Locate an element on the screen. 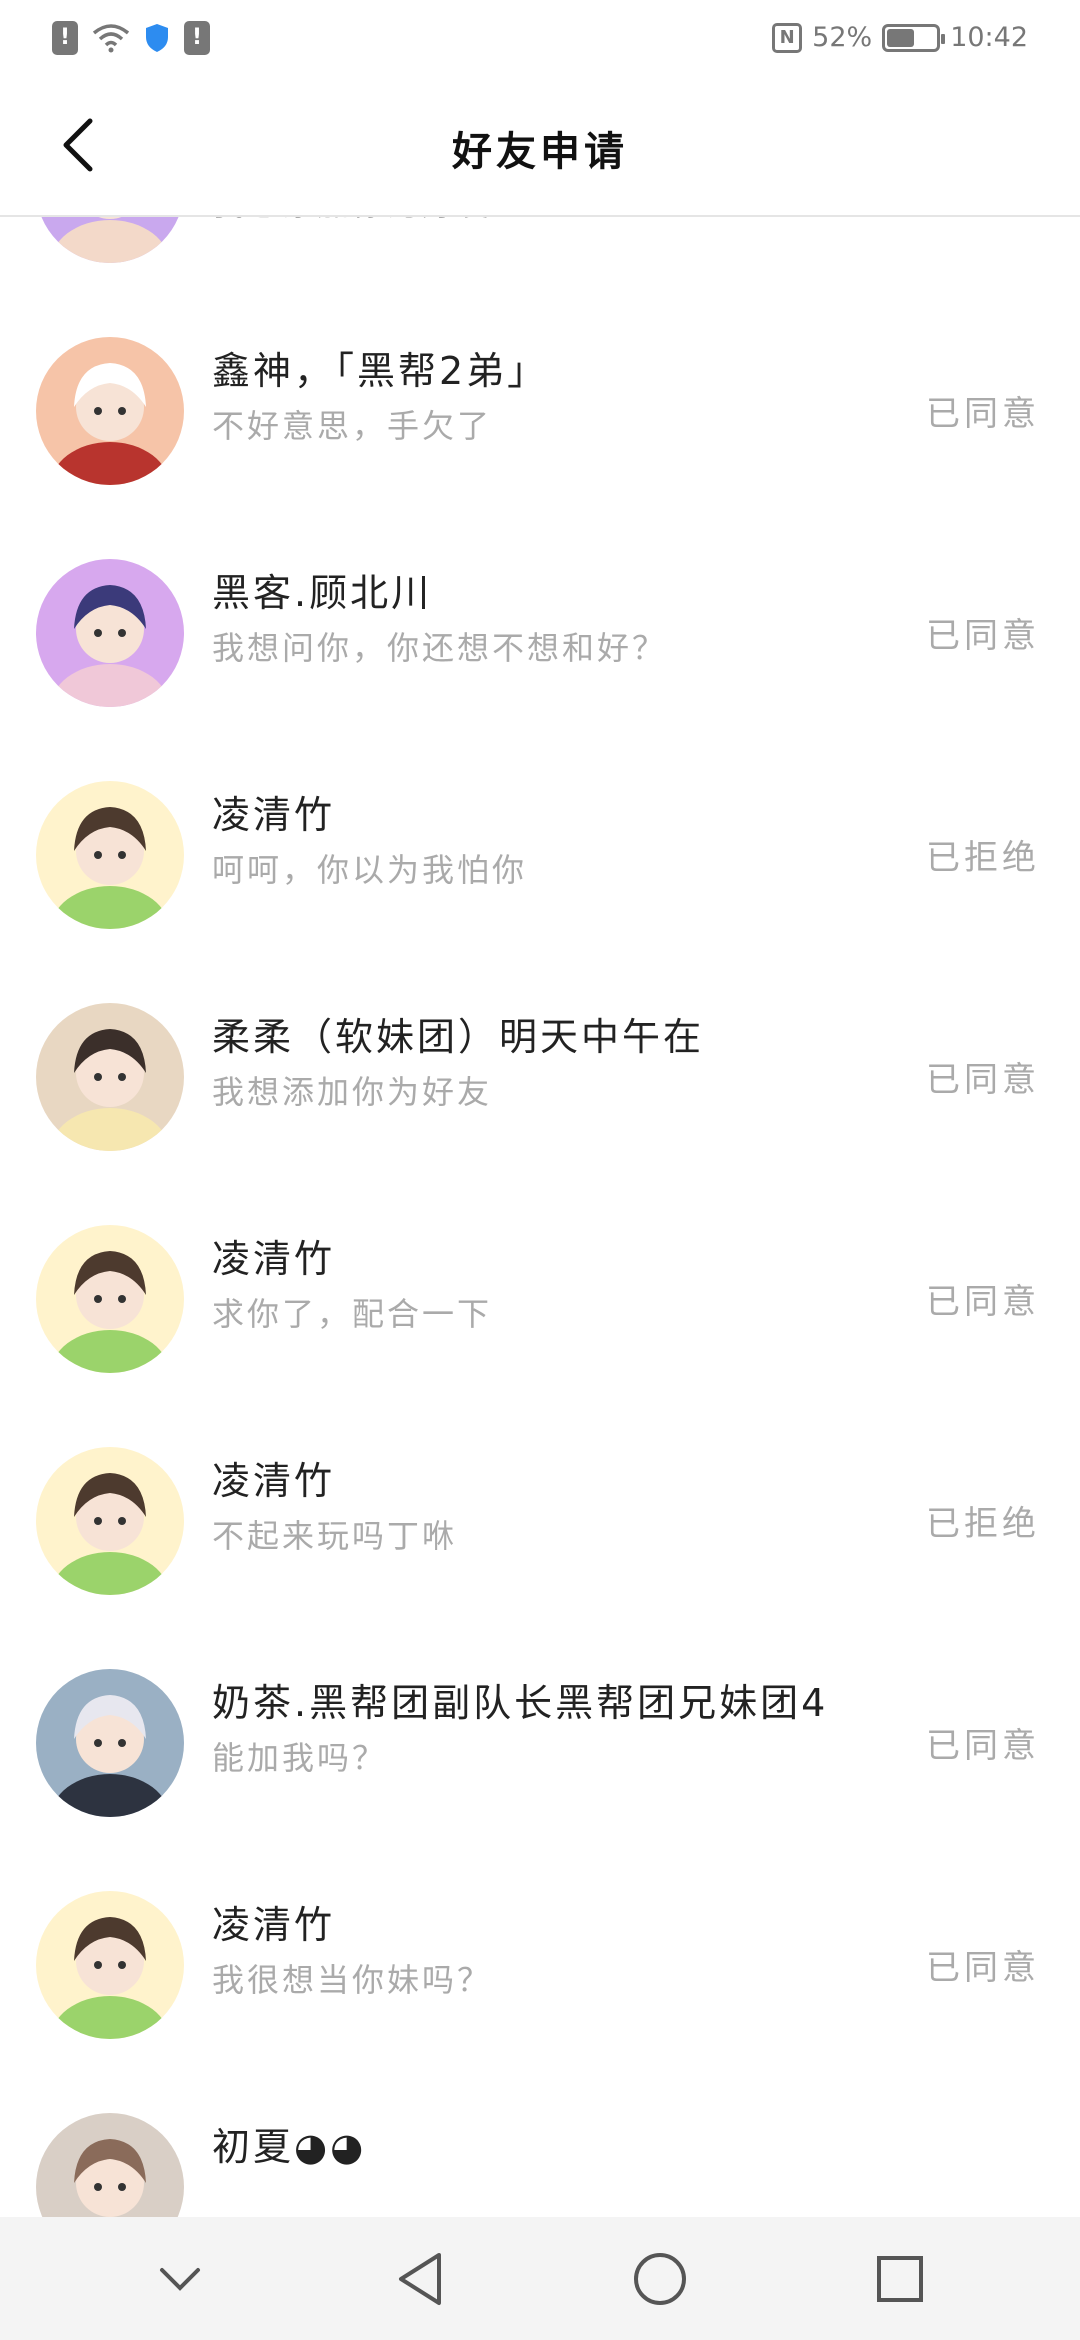 Image resolution: width=1080 pixels, height=2340 pixels. battery-icon is located at coordinates (914, 37).